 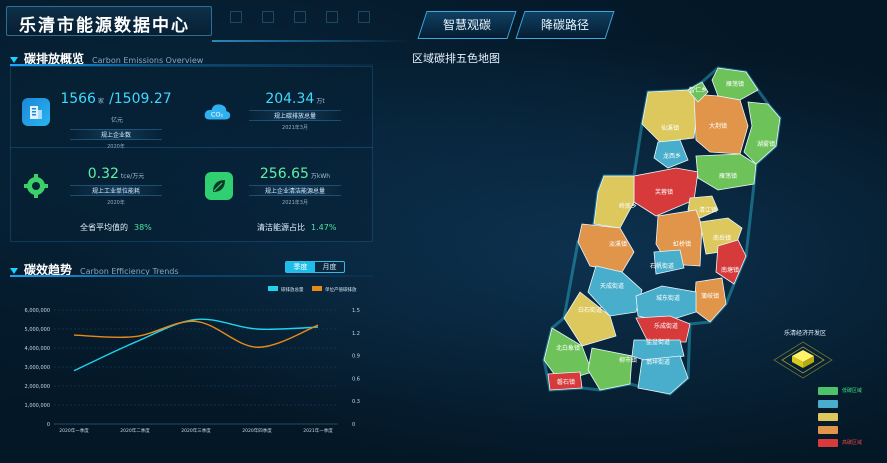 I want to click on tab-smart-carbon: 智慧观碳, so click(x=467, y=25).